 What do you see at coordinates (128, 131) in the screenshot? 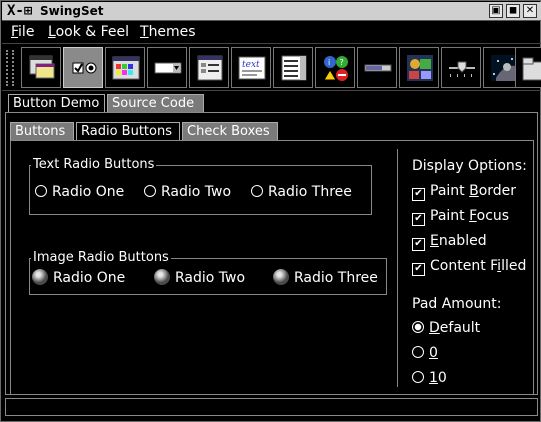
I see `tab-radio-buttons: Radio Buttons` at bounding box center [128, 131].